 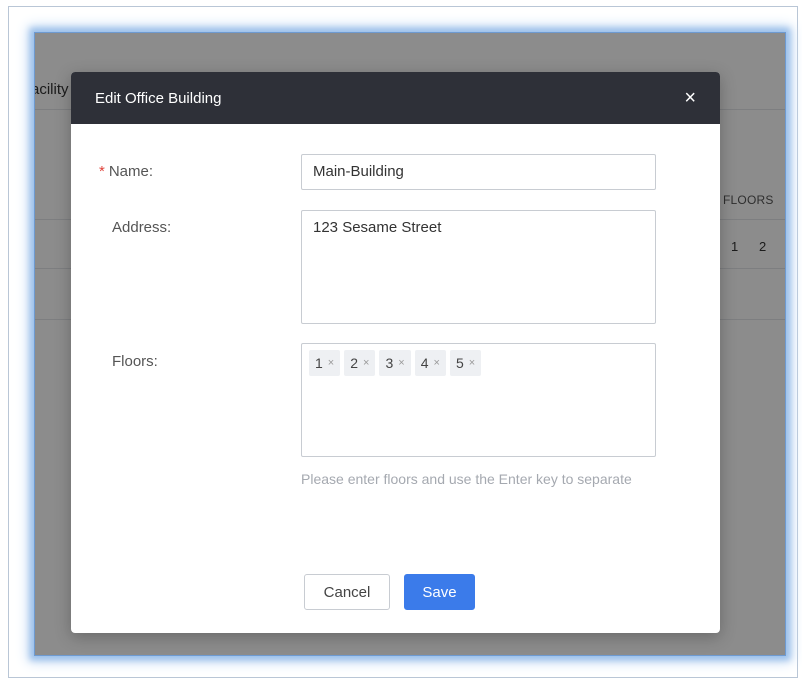 What do you see at coordinates (142, 227) in the screenshot?
I see `address-label: Address:` at bounding box center [142, 227].